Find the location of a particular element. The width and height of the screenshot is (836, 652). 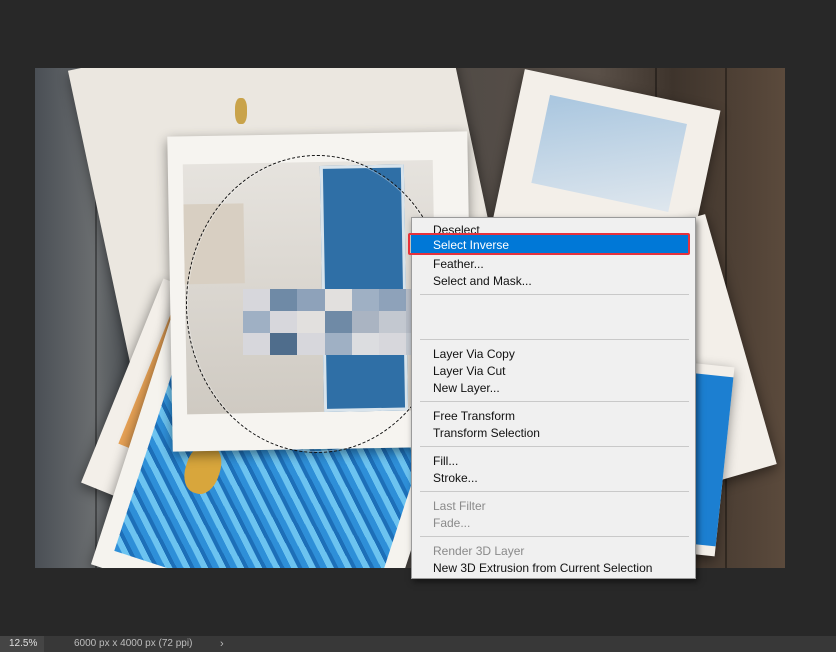

menu-item-free-transform: Free Transform is located at coordinates (474, 416).